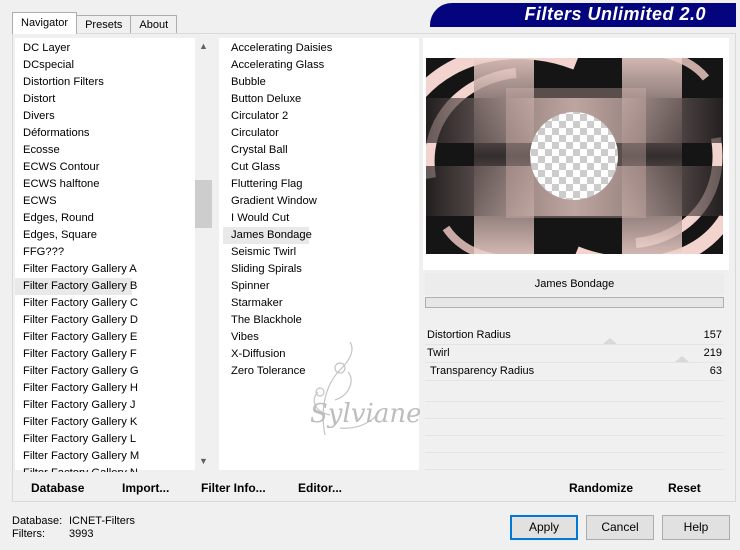 Image resolution: width=740 pixels, height=550 pixels. Describe the element at coordinates (267, 235) in the screenshot. I see `filter-list-item: James Bondage` at that location.